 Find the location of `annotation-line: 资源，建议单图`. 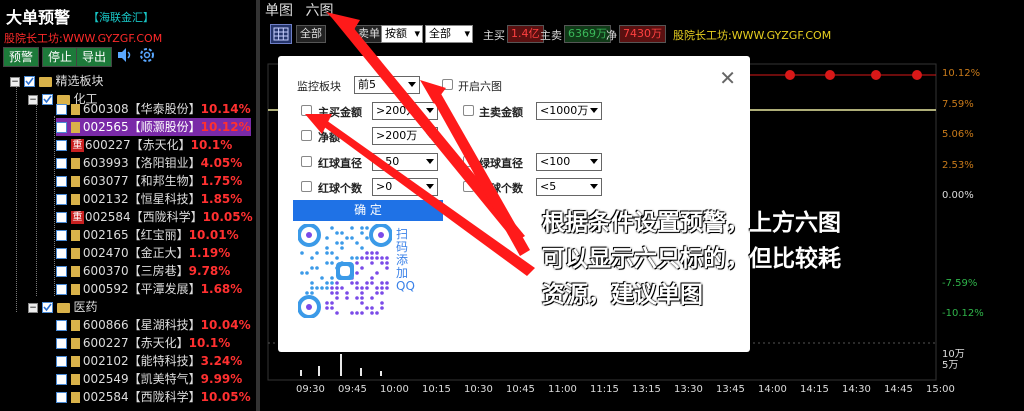

annotation-line: 资源，建议单图 is located at coordinates (622, 295).